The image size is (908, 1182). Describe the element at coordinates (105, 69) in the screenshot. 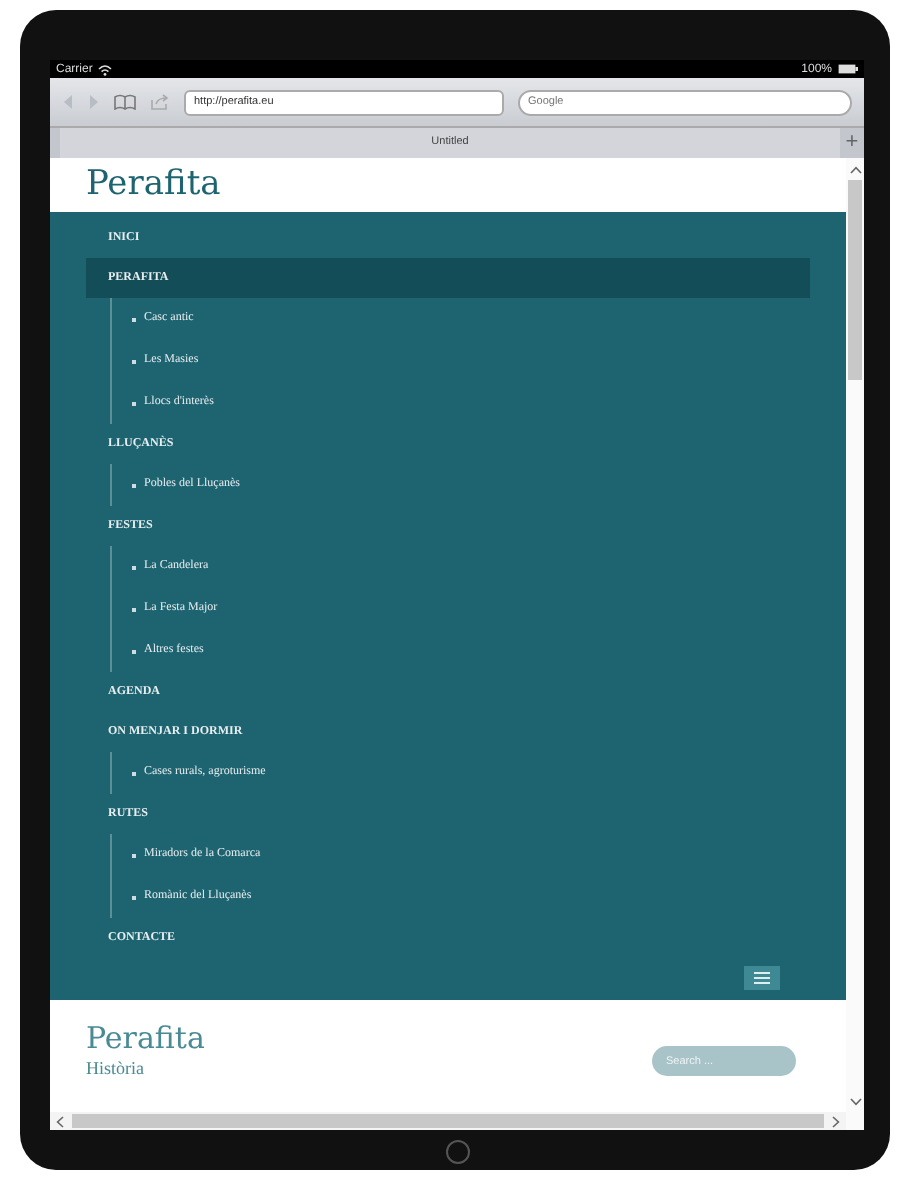

I see `wifi-icon` at that location.